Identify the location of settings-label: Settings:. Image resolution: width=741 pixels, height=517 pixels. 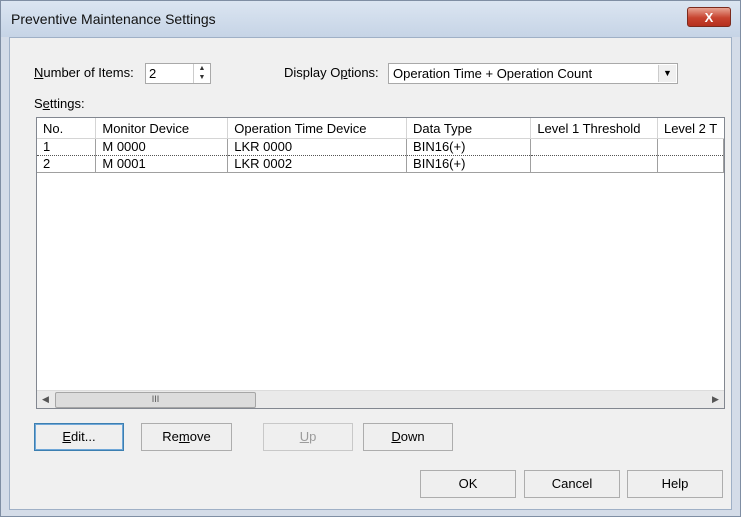
(59, 103).